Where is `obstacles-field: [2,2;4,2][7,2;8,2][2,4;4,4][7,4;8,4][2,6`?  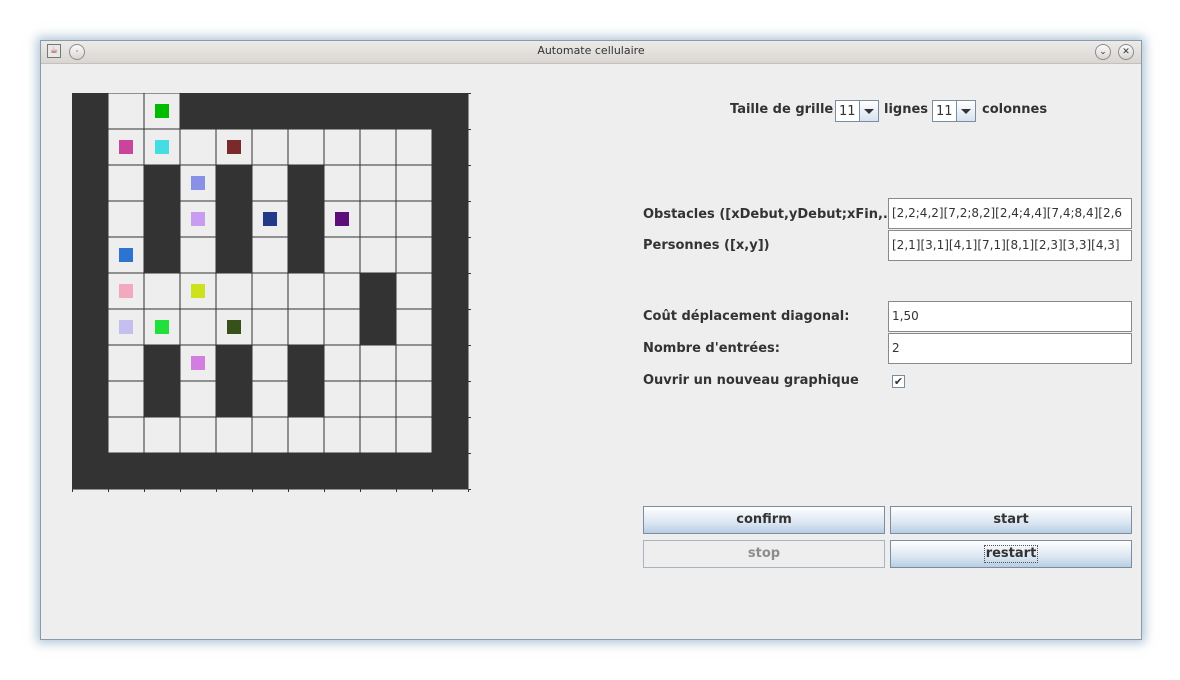
obstacles-field: [2,2;4,2][7,2;8,2][2,4;4,4][7,4;8,4][2,6 is located at coordinates (1010, 213).